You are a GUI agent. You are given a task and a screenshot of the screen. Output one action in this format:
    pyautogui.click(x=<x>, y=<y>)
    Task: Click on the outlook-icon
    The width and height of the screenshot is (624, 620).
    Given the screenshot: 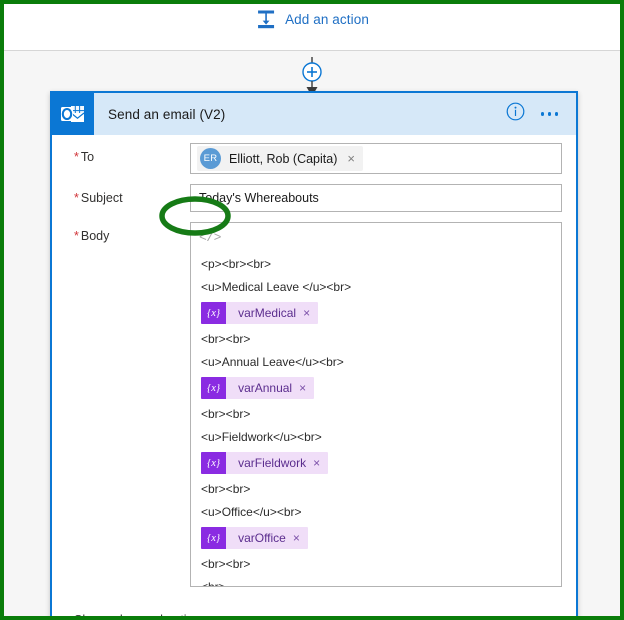 What is the action you would take?
    pyautogui.click(x=73, y=114)
    